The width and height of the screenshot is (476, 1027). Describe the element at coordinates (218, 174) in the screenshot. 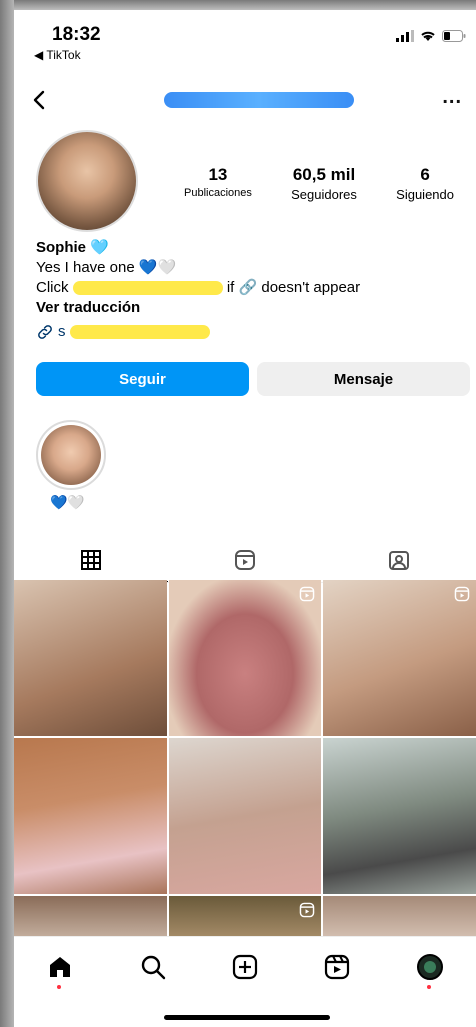

I see `stat-value: 13` at that location.